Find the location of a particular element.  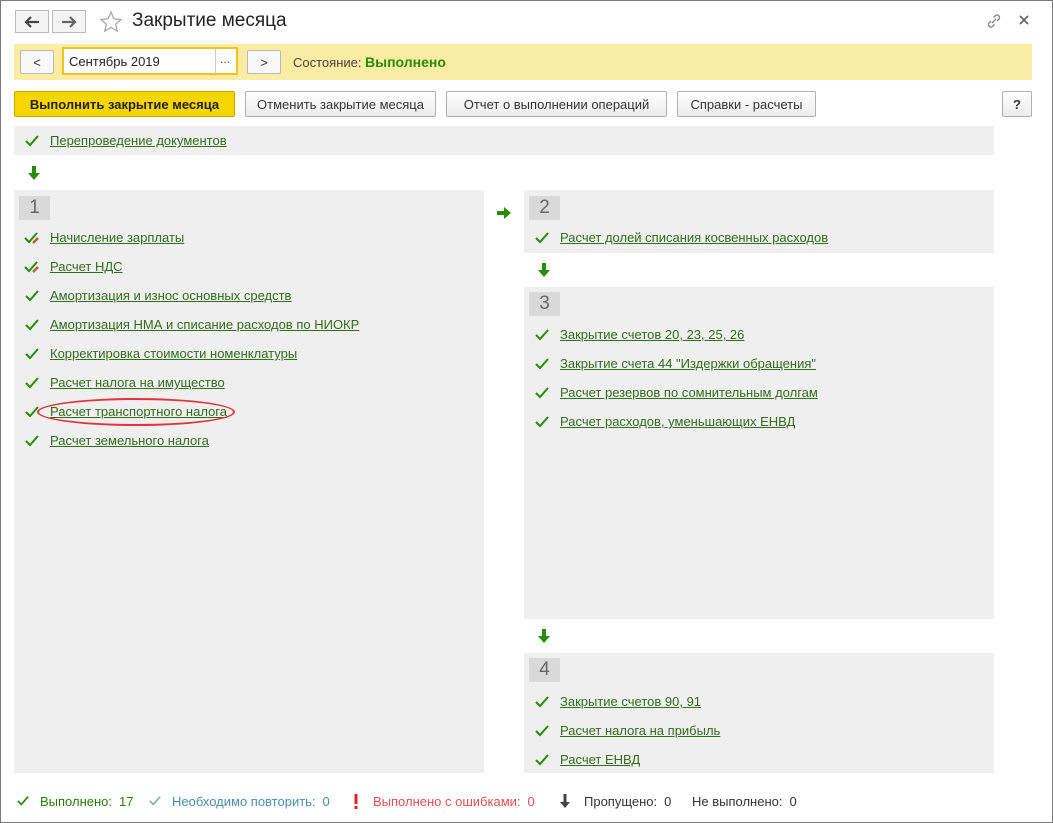

state-value: Выполнено is located at coordinates (405, 62).